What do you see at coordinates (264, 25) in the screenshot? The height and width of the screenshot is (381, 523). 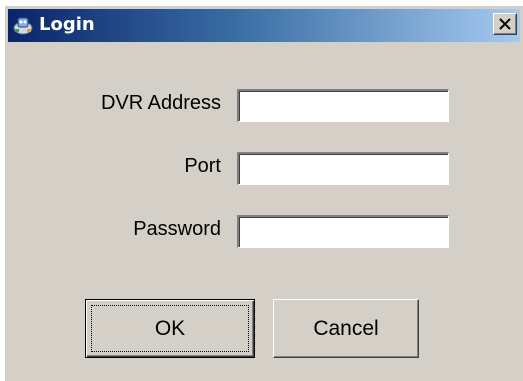 I see `title-bar: Login` at bounding box center [264, 25].